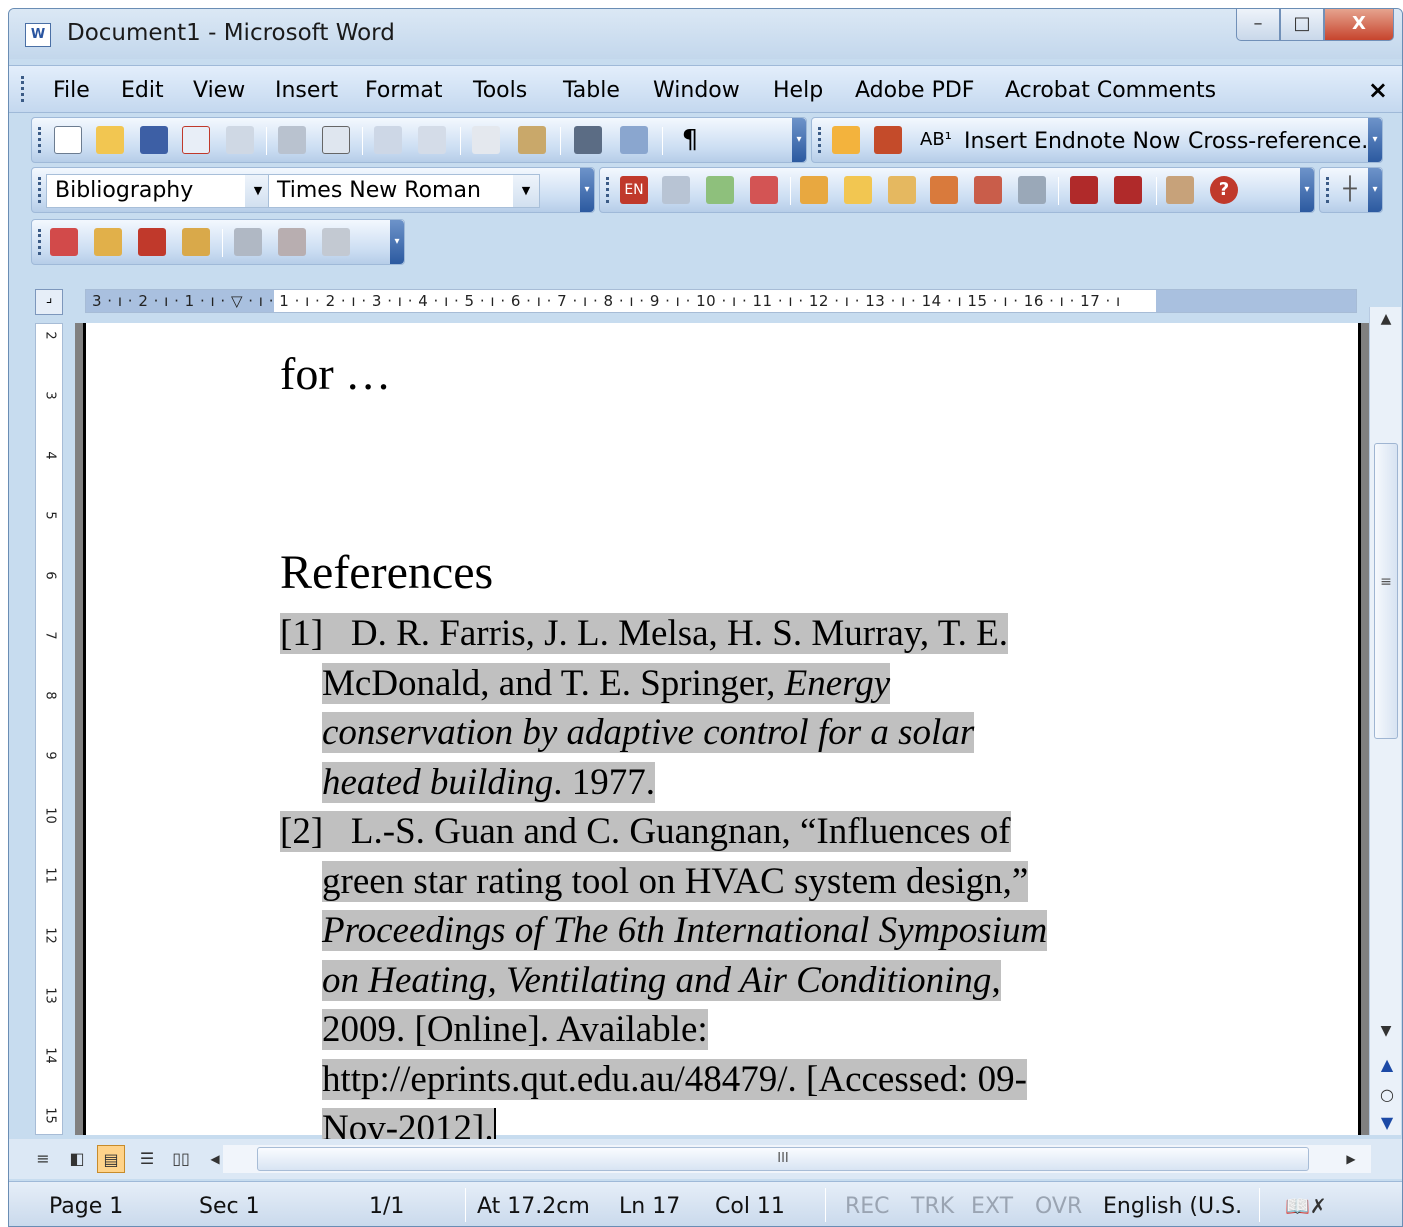  I want to click on outline-view-icon: ☰, so click(147, 1159).